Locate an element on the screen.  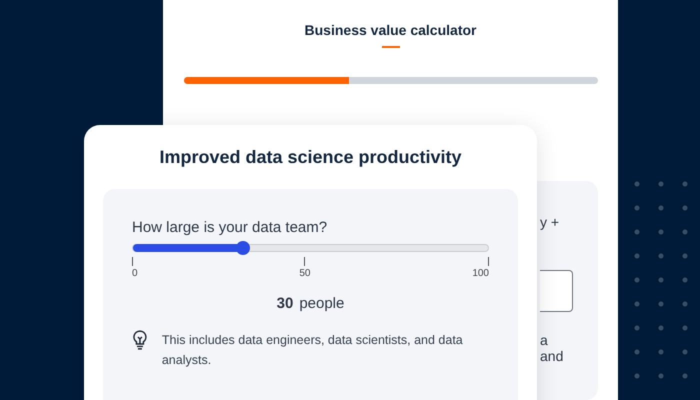
tick-label: 100 is located at coordinates (480, 273).